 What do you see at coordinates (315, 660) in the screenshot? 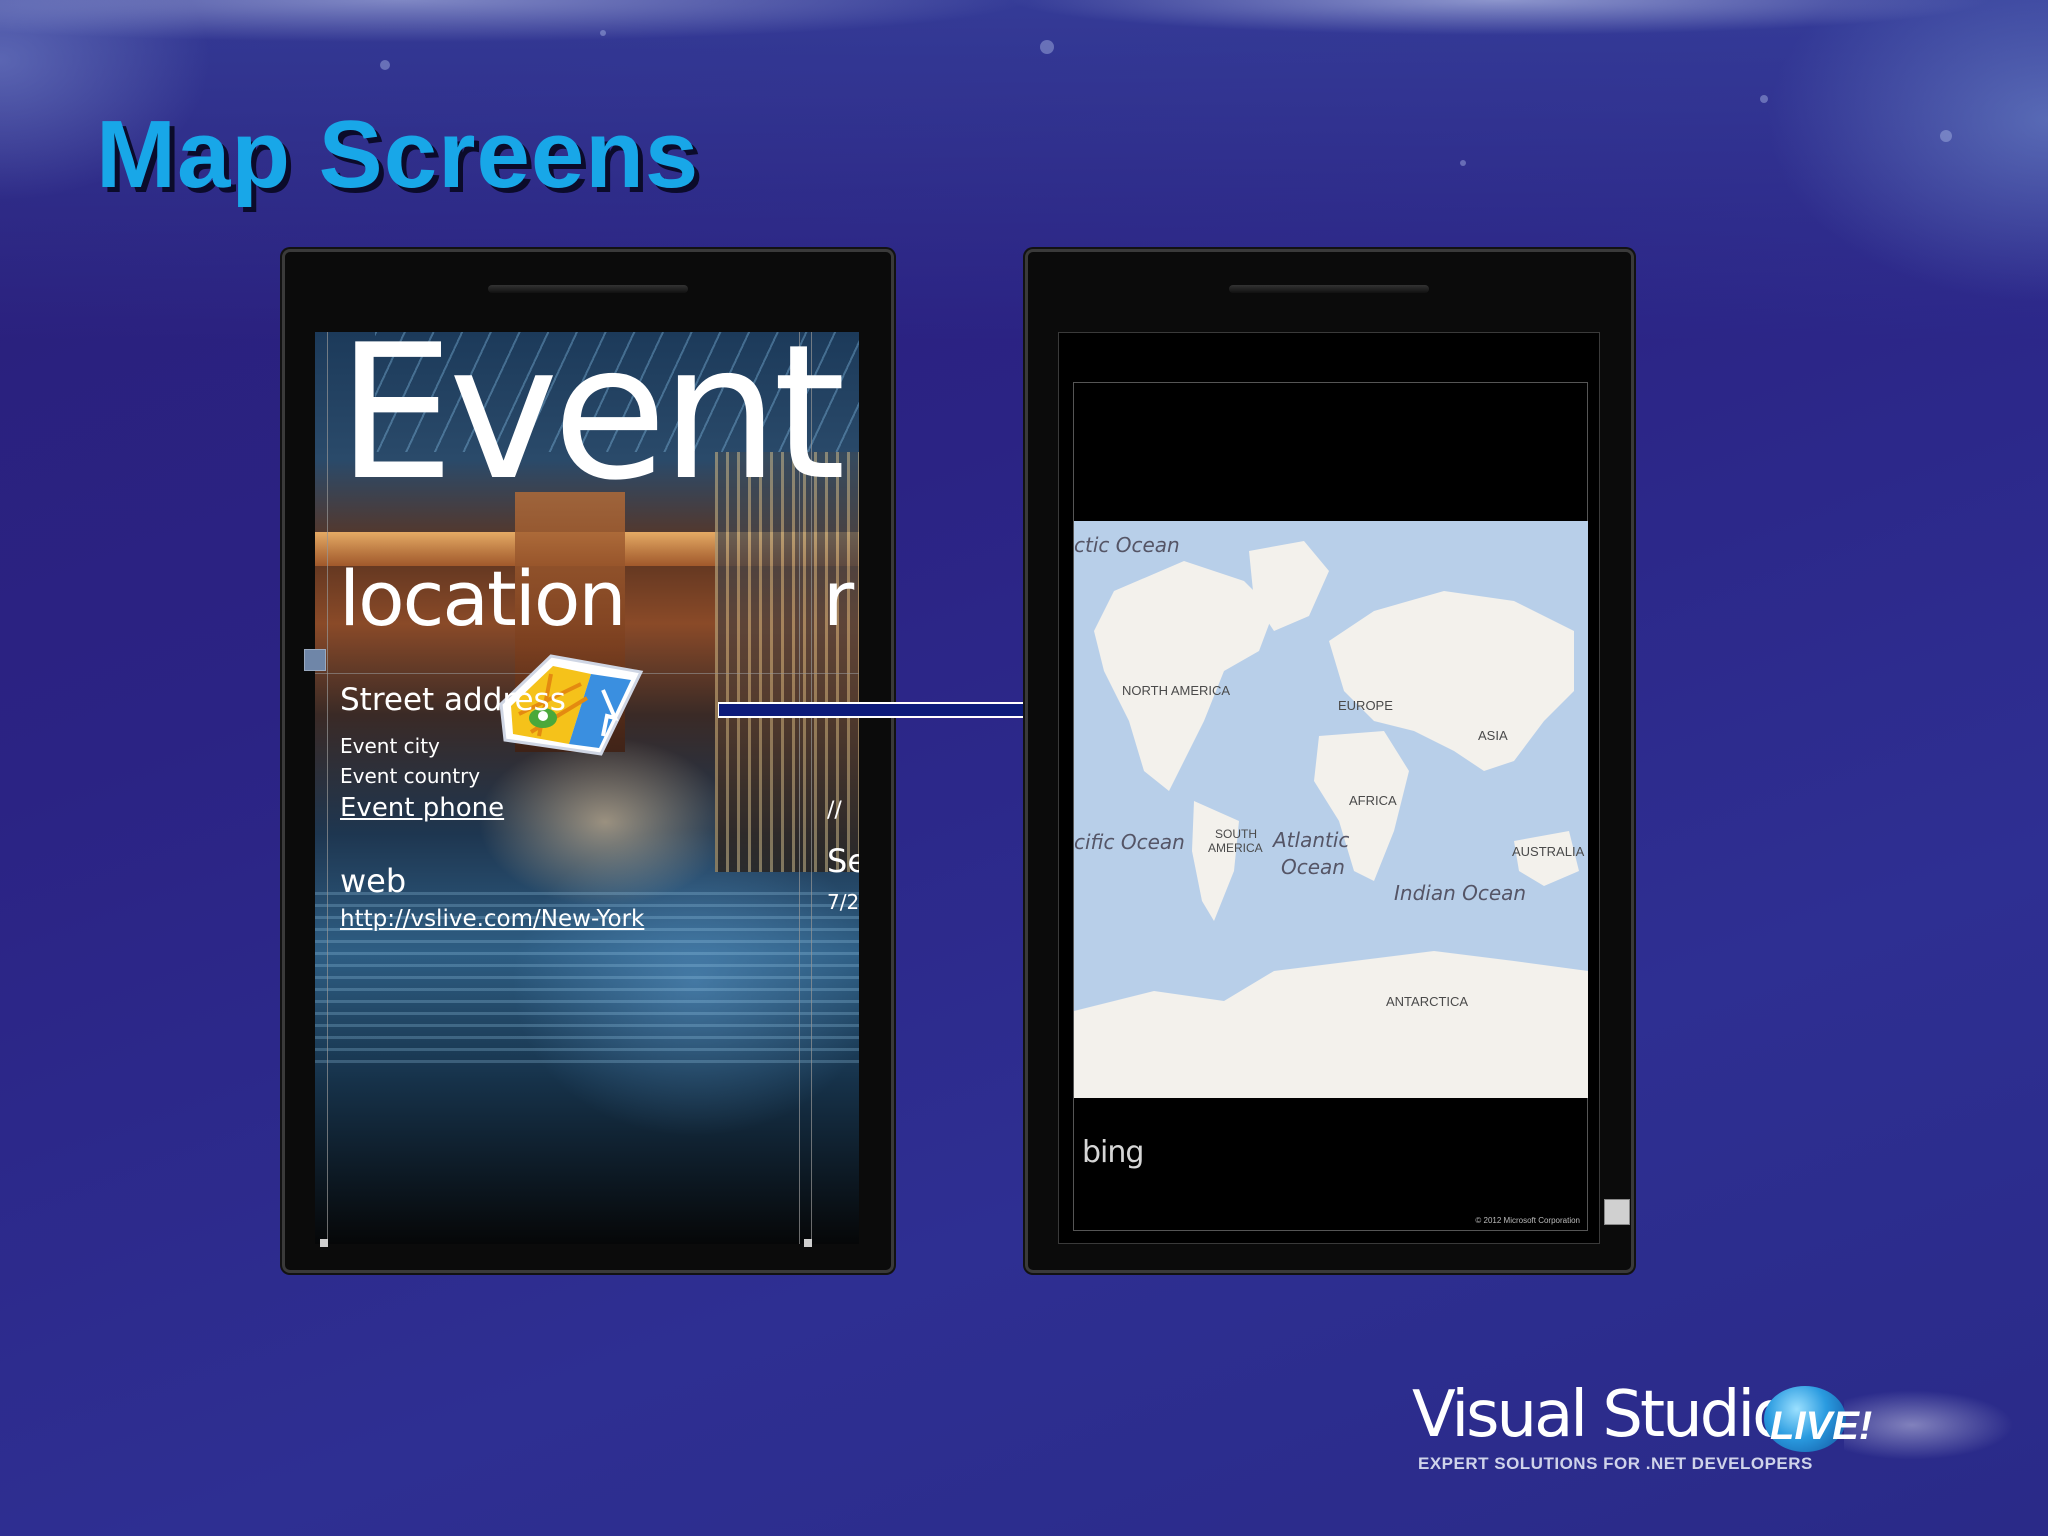
I see `designer-anchor-handle` at bounding box center [315, 660].